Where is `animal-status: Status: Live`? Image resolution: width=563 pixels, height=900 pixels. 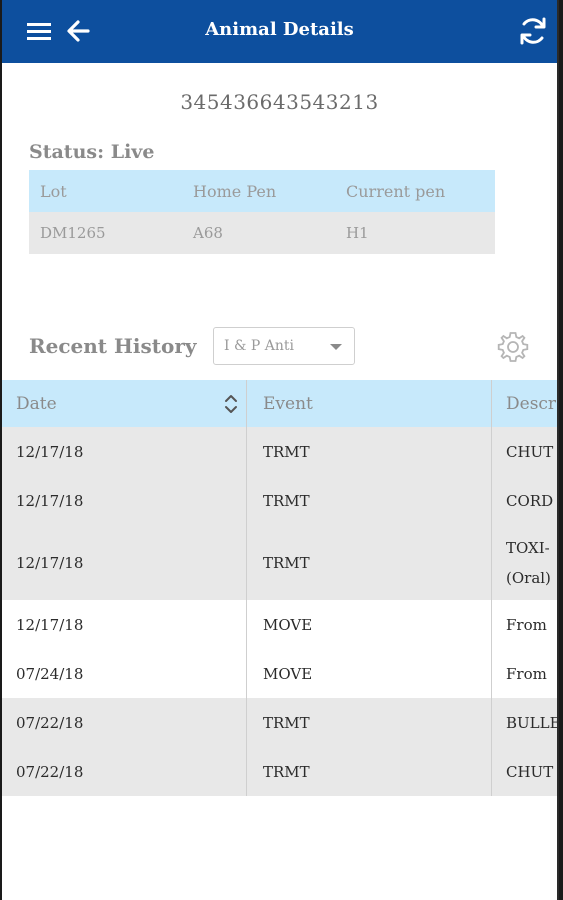 animal-status: Status: Live is located at coordinates (92, 152).